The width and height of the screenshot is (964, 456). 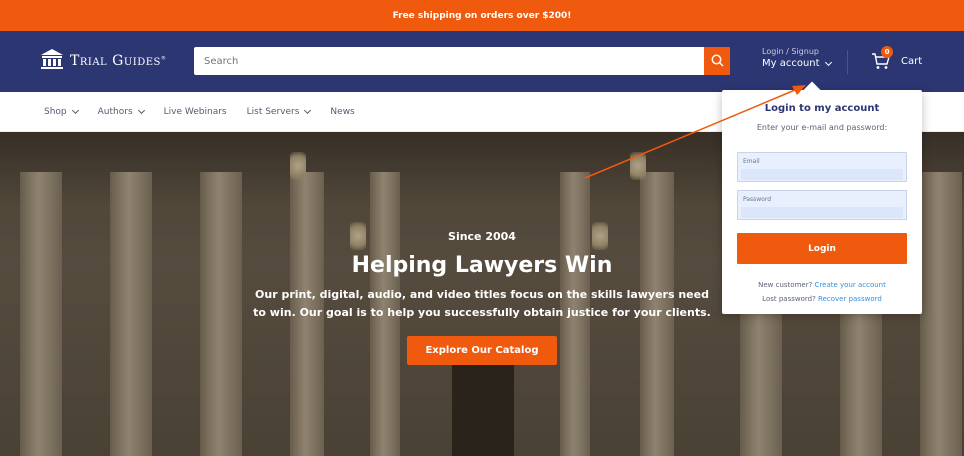 What do you see at coordinates (850, 285) in the screenshot?
I see `create-account-link: Create your account` at bounding box center [850, 285].